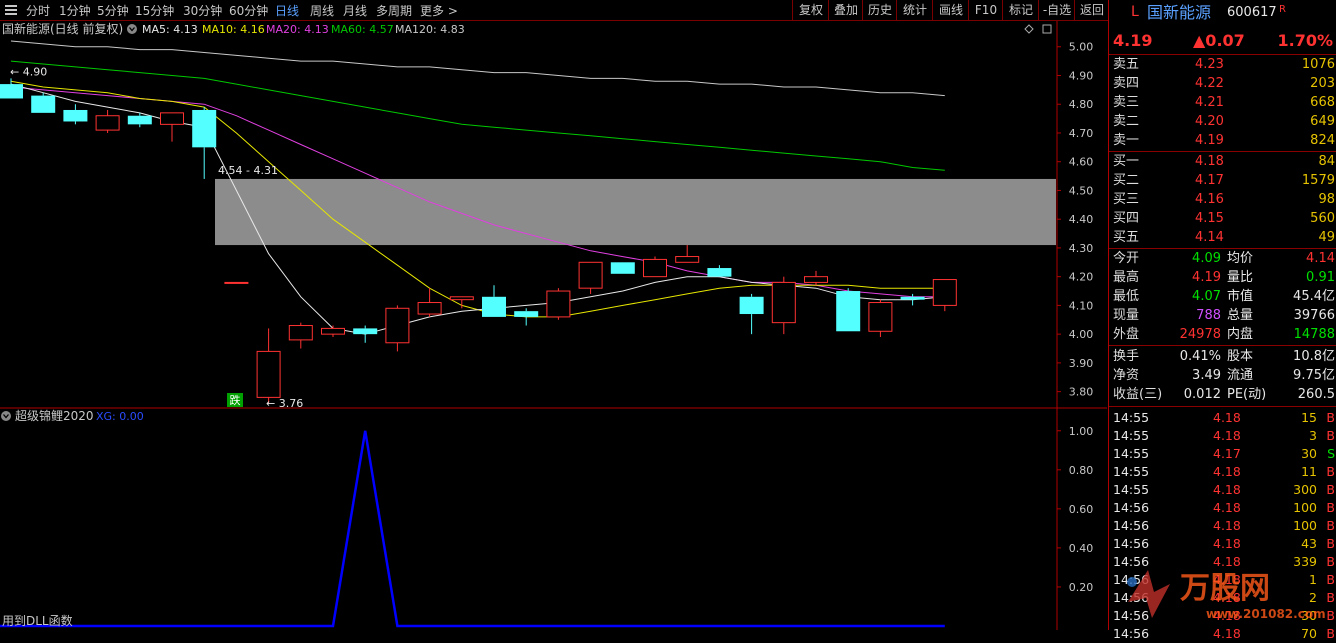  What do you see at coordinates (1081, 75) in the screenshot?
I see `price-tick-label: 4.90` at bounding box center [1081, 75].